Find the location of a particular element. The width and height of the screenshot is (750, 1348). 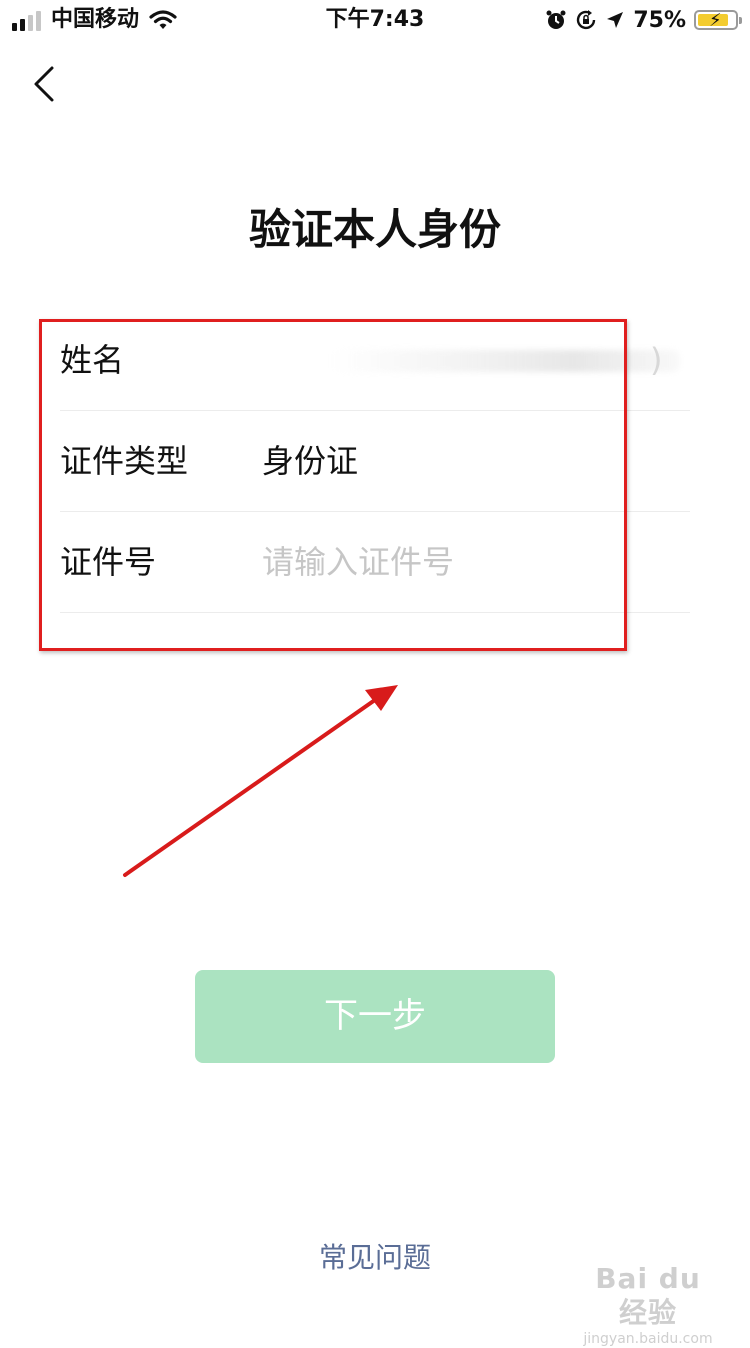

battery-icon: ⚡ is located at coordinates (718, 20).